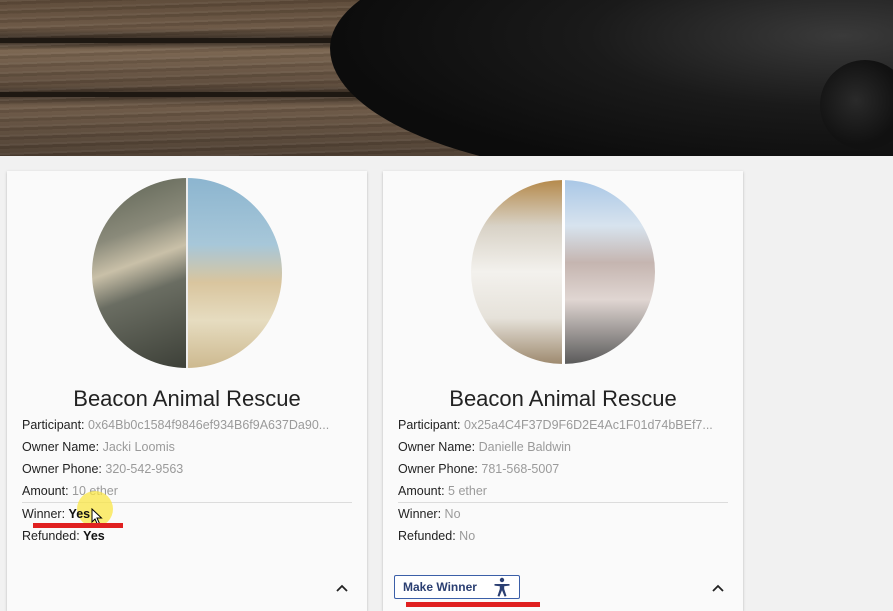 The width and height of the screenshot is (893, 611). I want to click on amount-row: Amount: 5 ether, so click(442, 491).